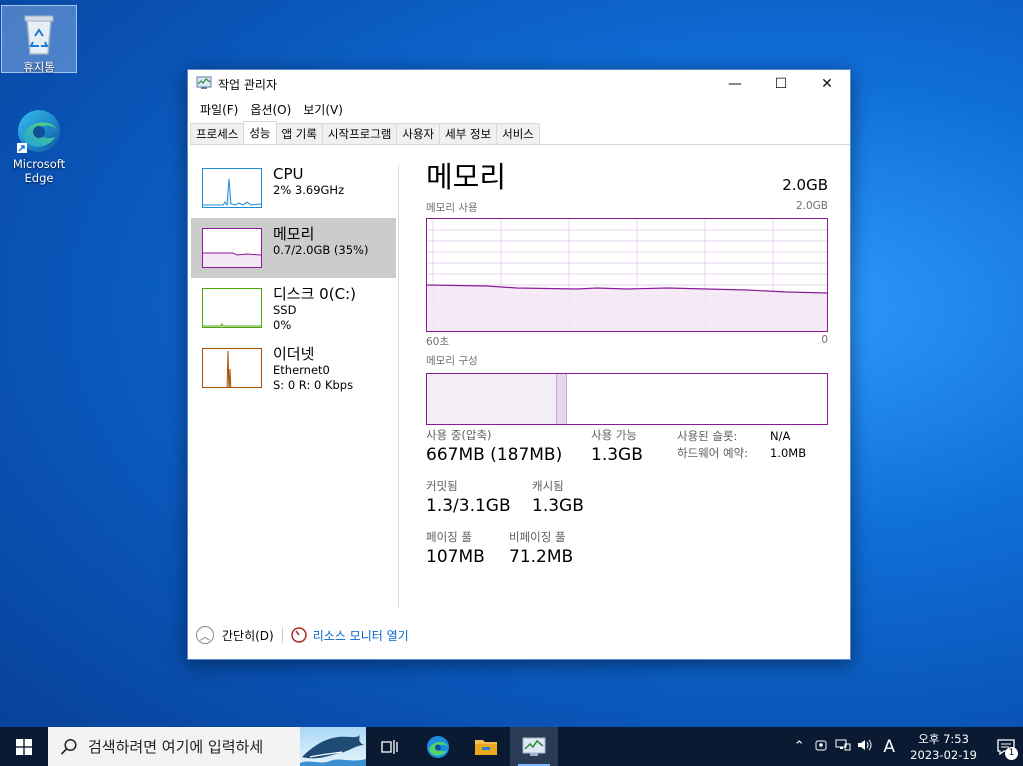 The image size is (1023, 766). I want to click on stat-nonpaged-pool-label: 비페이징 풀, so click(537, 537).